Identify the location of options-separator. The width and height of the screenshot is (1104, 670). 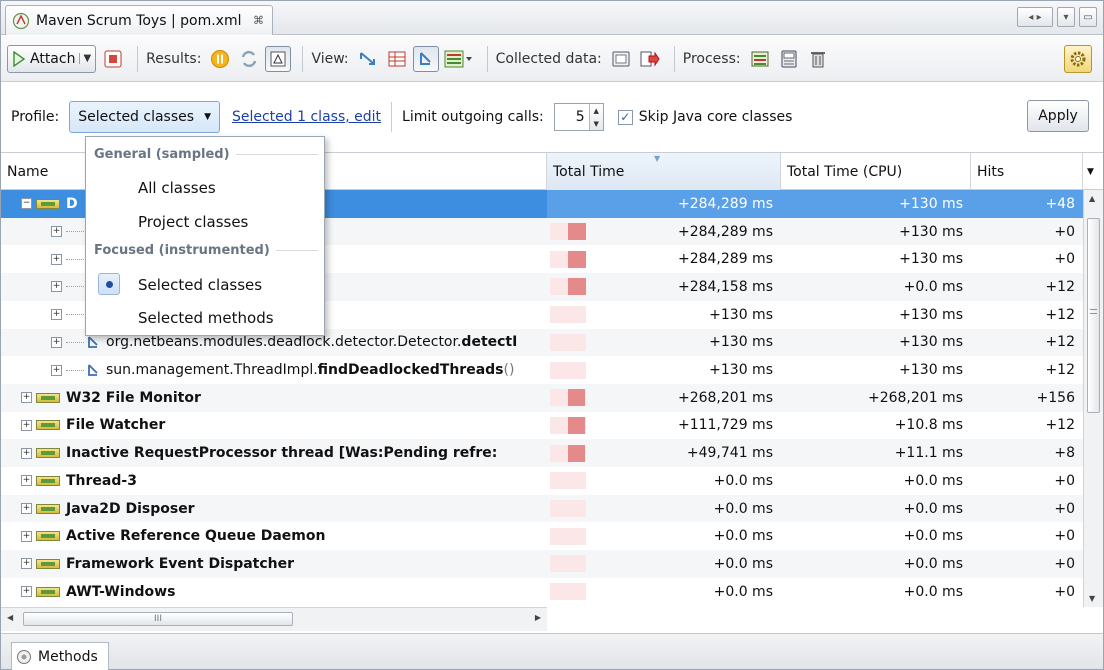
(392, 117).